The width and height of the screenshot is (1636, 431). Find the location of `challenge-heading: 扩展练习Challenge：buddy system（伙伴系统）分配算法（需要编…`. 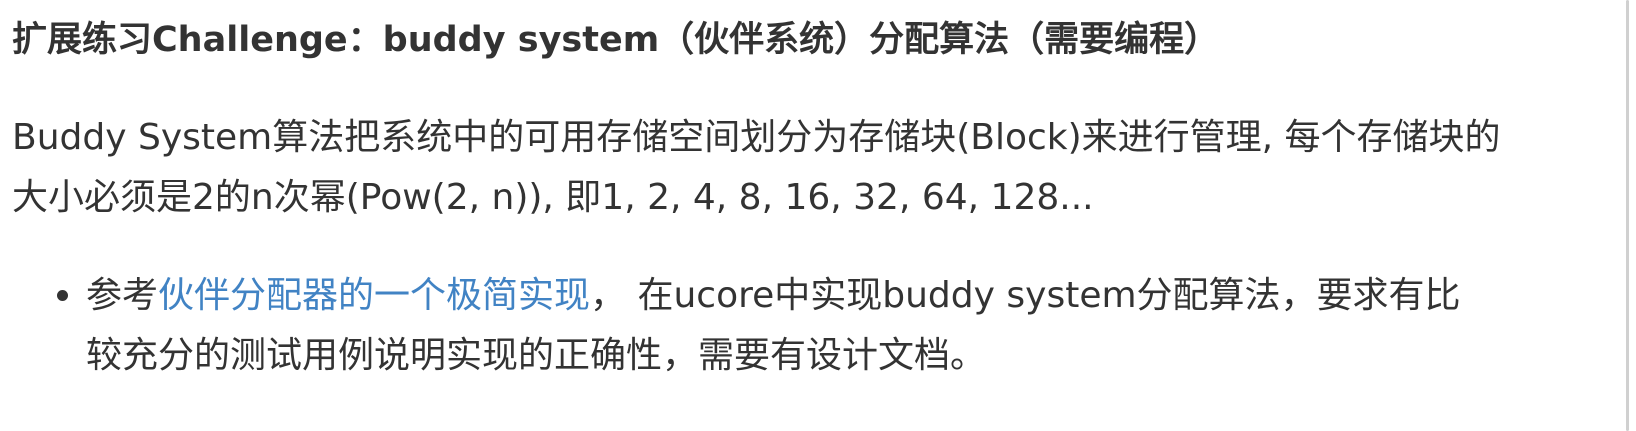

challenge-heading: 扩展练习Challenge：buddy system（伙伴系统）分配算法（需要编… is located at coordinates (616, 40).